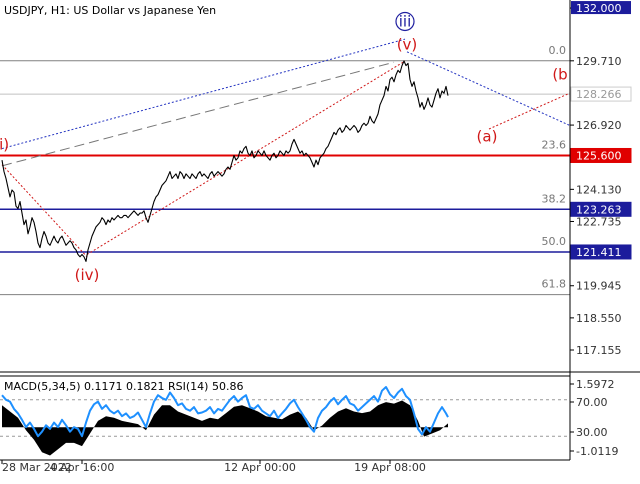  Describe the element at coordinates (599, 350) in the screenshot. I see `price-tick-label: 117.155` at that location.